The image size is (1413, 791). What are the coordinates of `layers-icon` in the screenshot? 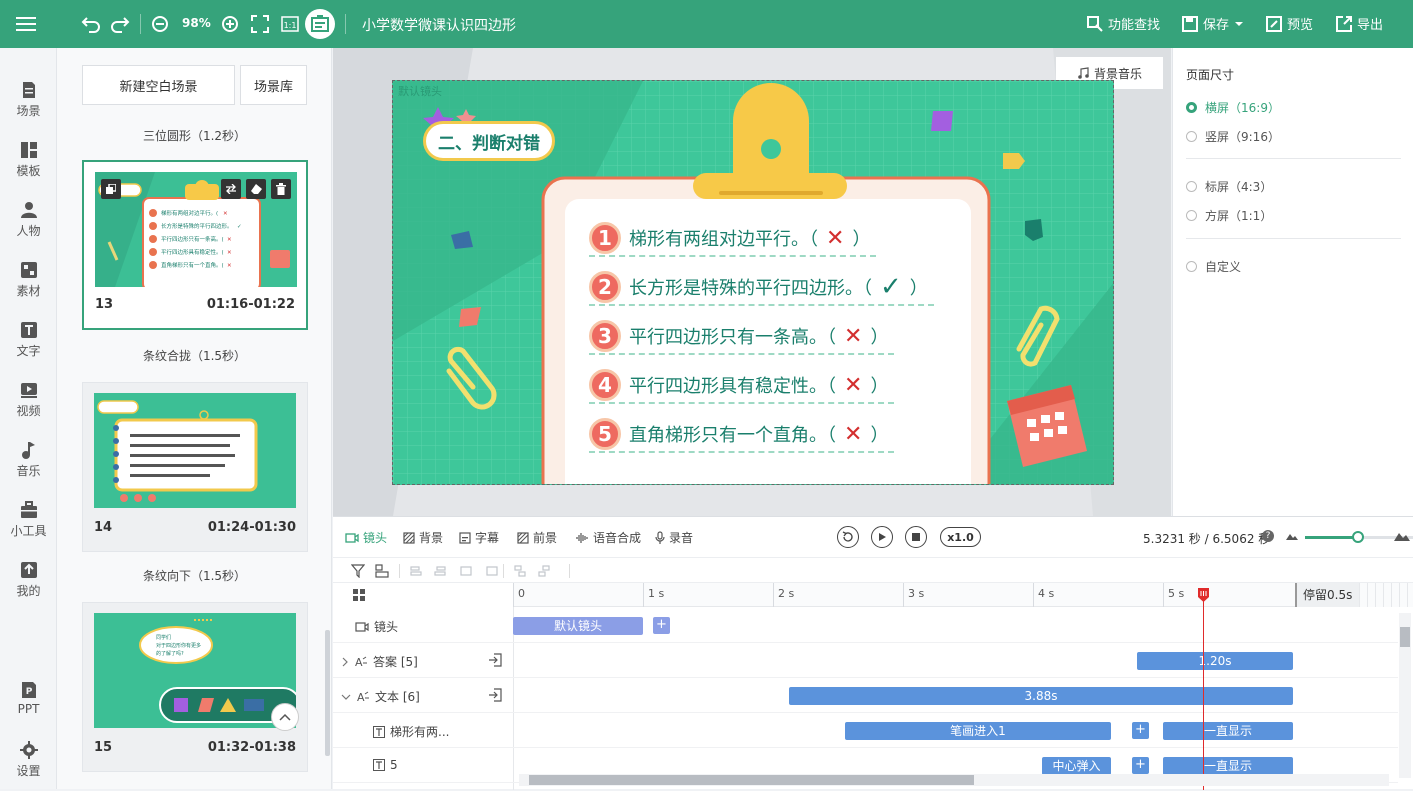 It's located at (382, 571).